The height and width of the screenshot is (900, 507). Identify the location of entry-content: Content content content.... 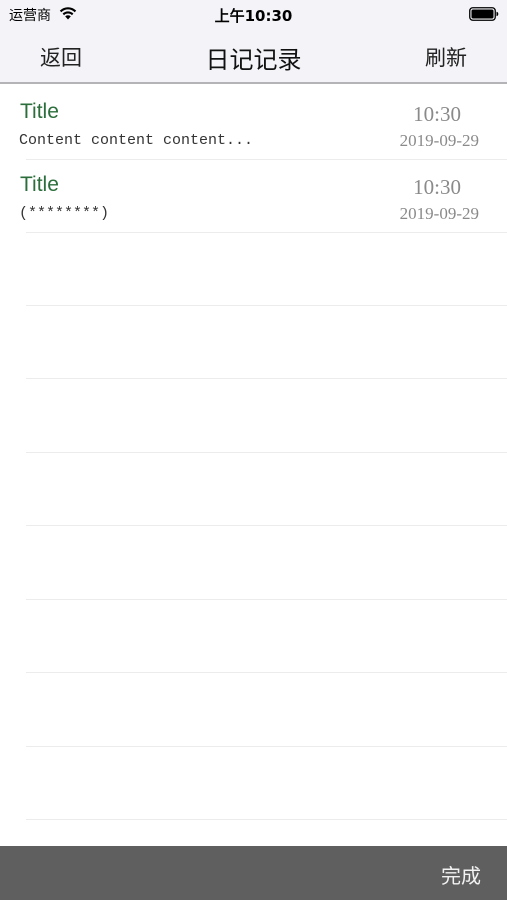
(136, 140).